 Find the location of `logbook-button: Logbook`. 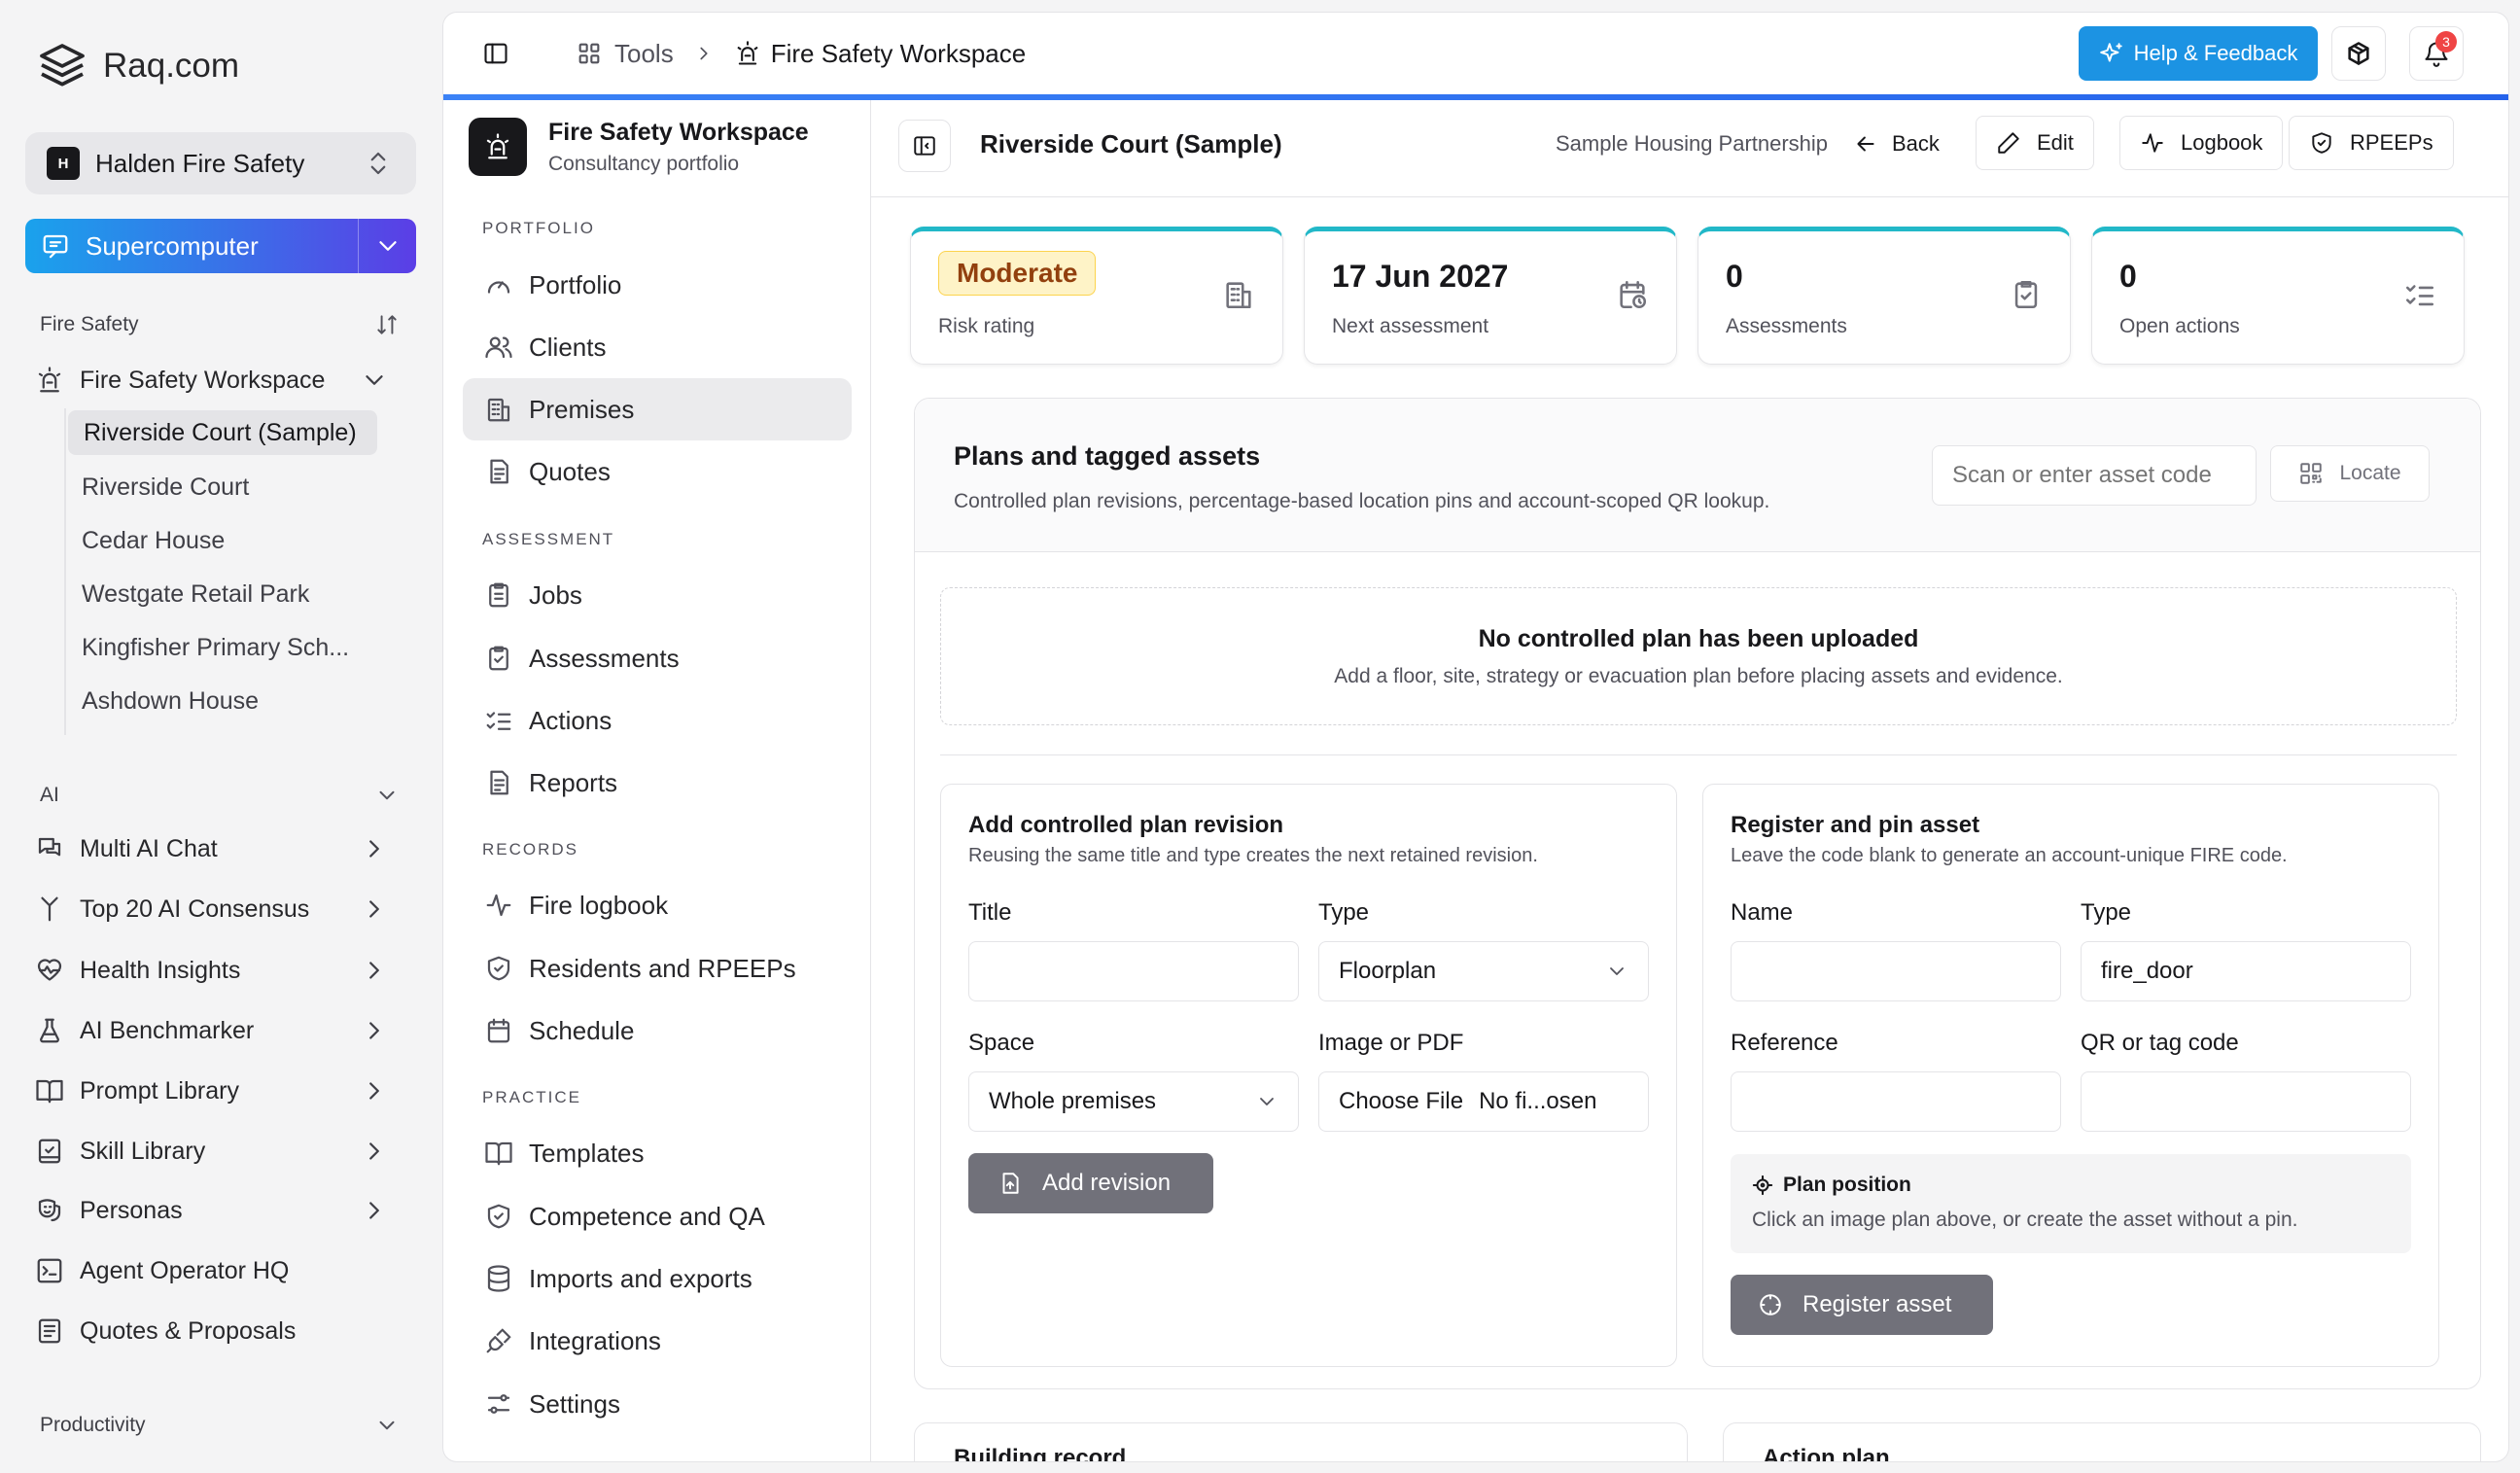

logbook-button: Logbook is located at coordinates (2201, 143).